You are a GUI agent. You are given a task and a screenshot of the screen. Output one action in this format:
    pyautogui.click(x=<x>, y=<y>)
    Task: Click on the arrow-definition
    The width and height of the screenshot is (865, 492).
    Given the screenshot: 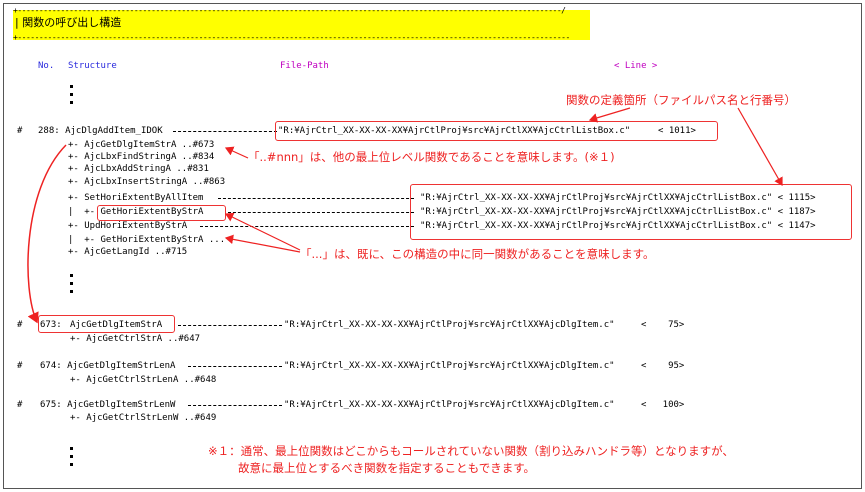 What is the action you would take?
    pyautogui.click(x=609, y=115)
    